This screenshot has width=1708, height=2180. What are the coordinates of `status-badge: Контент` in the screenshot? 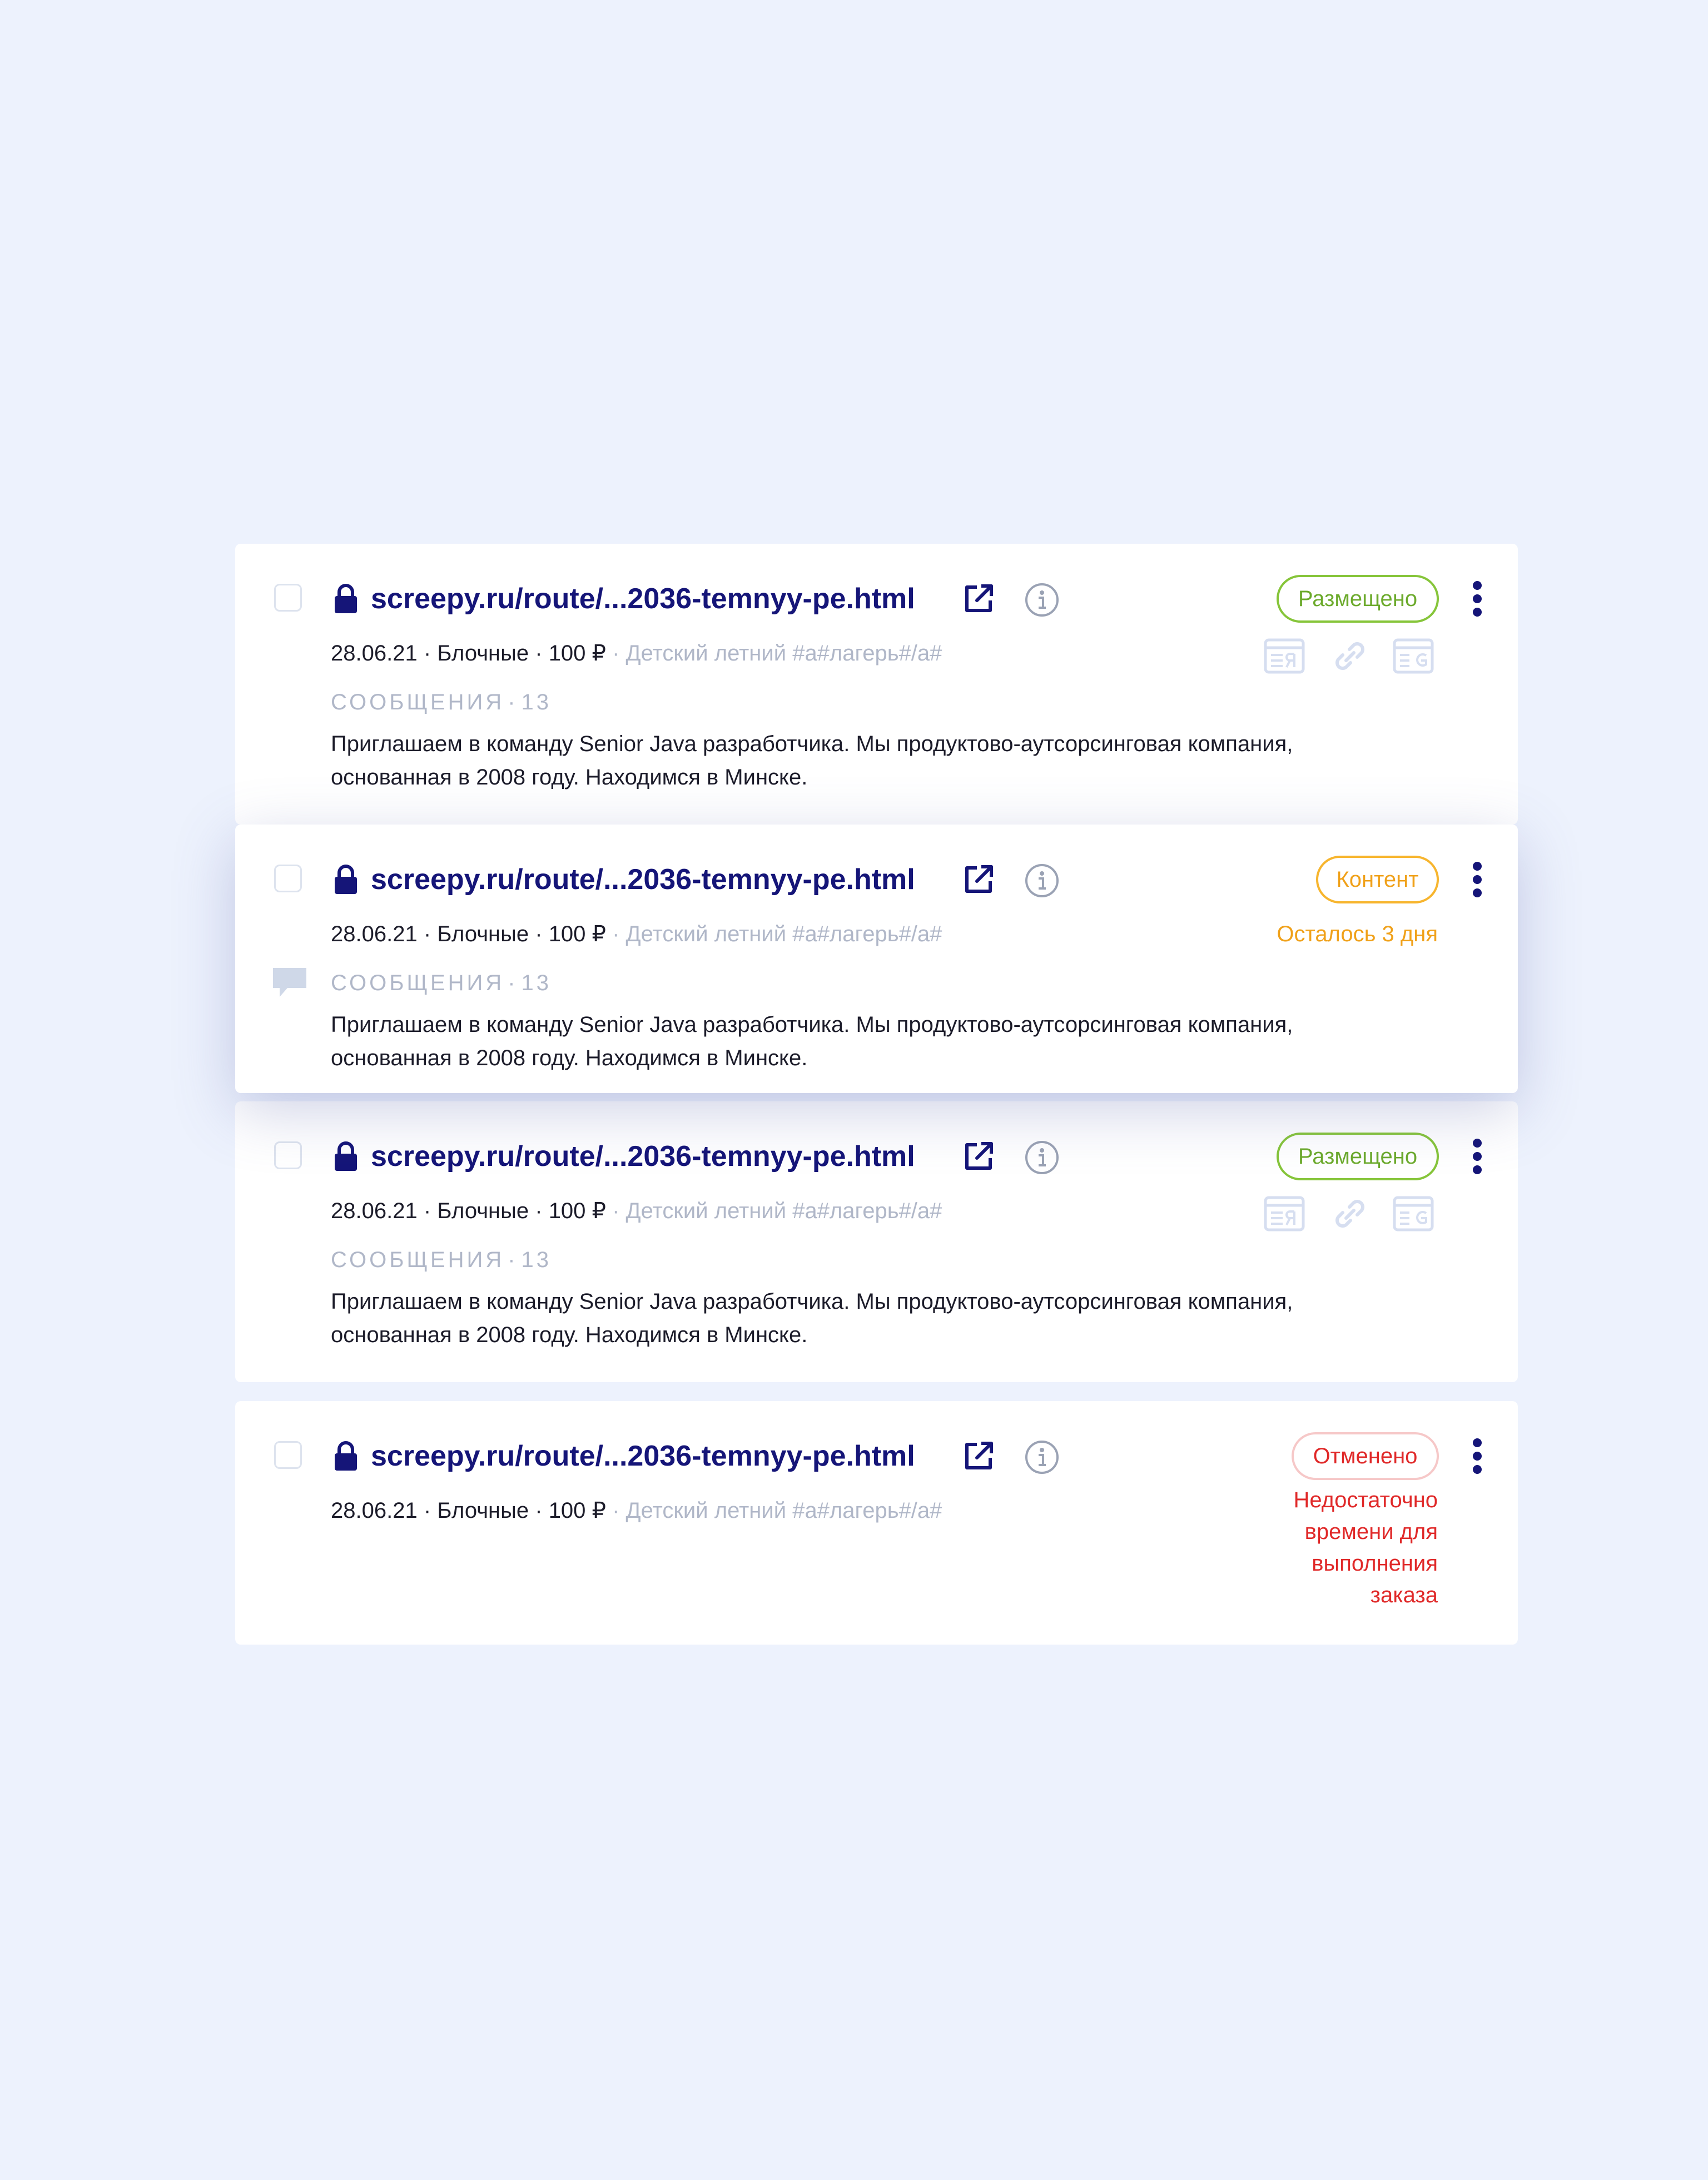 It's located at (1377, 879).